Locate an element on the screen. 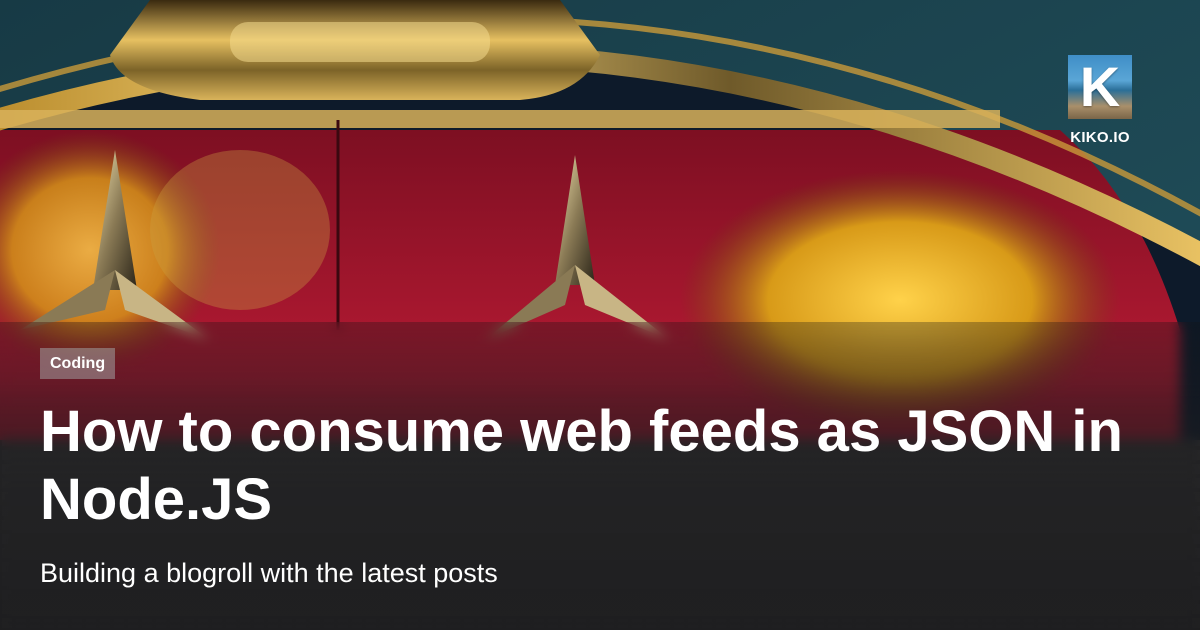 The height and width of the screenshot is (630, 1200). site-logo: K is located at coordinates (1100, 87).